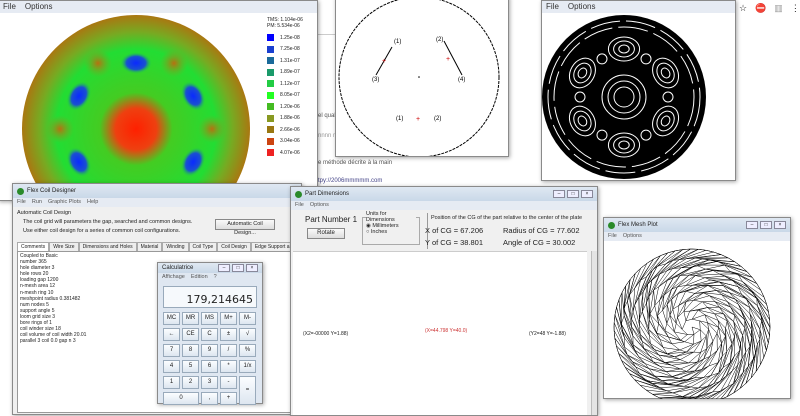 Image resolution: width=800 pixels, height=416 pixels. I want to click on calc-key: %, so click(247, 350).